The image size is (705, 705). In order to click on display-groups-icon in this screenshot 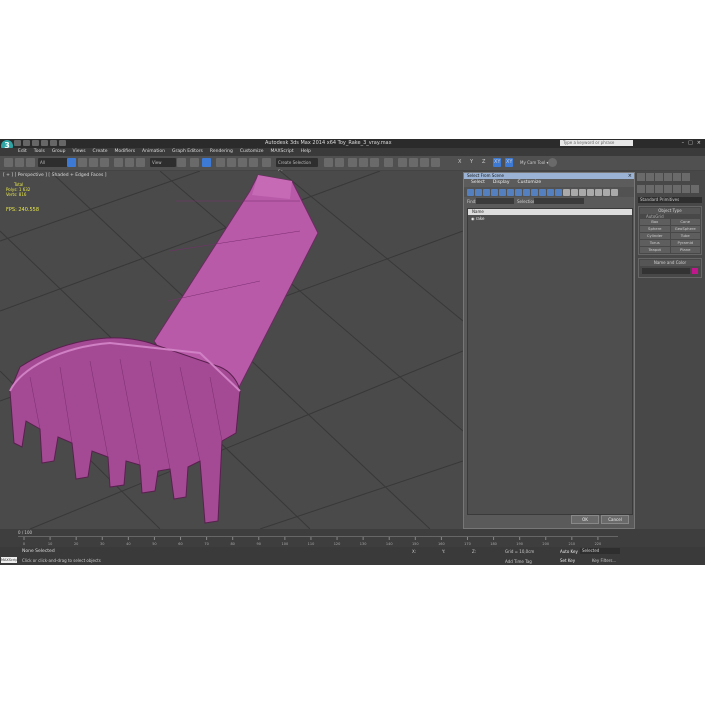, I will do `click(518, 192)`.